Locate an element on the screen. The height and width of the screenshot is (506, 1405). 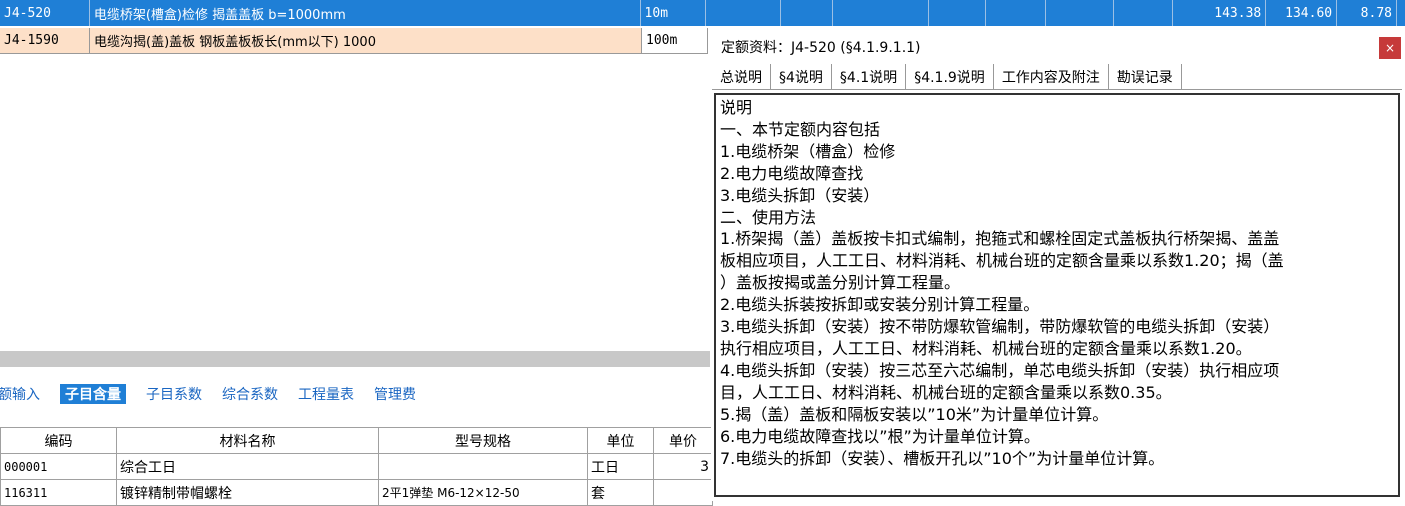
quota-row: J4-1590 电缆沟揭(盖)盖板 钢板盖板板长(mm以下) 1000 100m is located at coordinates (354, 41).